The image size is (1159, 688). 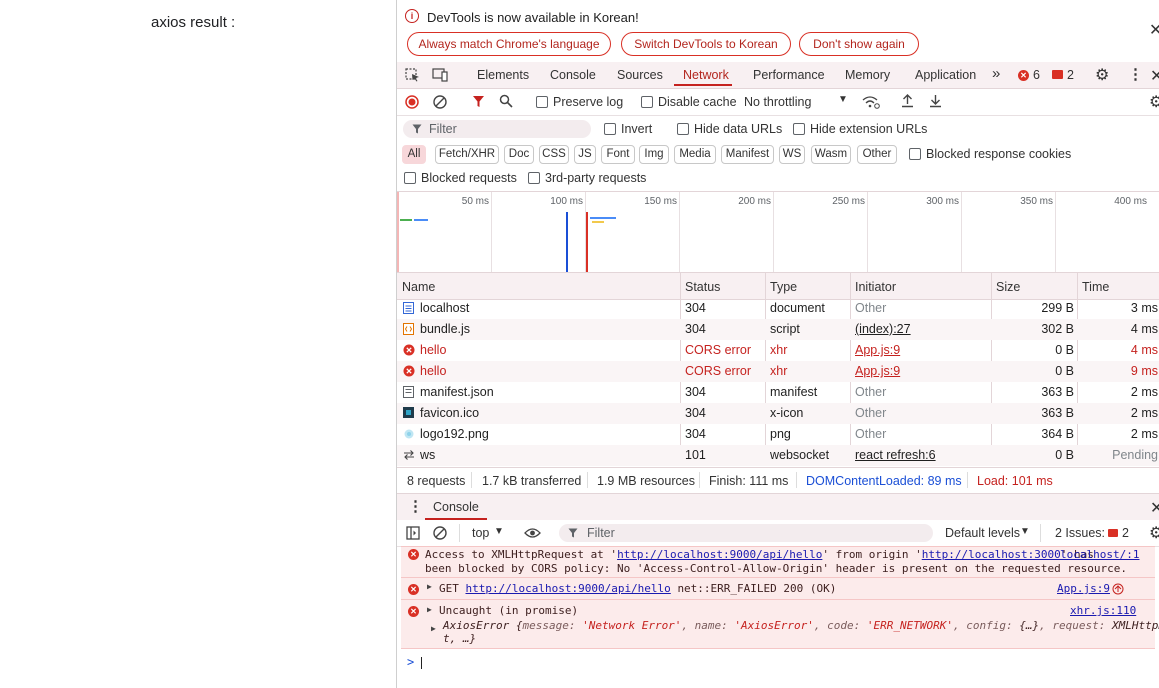 What do you see at coordinates (1036, 75) in the screenshot?
I see `error-count: 6` at bounding box center [1036, 75].